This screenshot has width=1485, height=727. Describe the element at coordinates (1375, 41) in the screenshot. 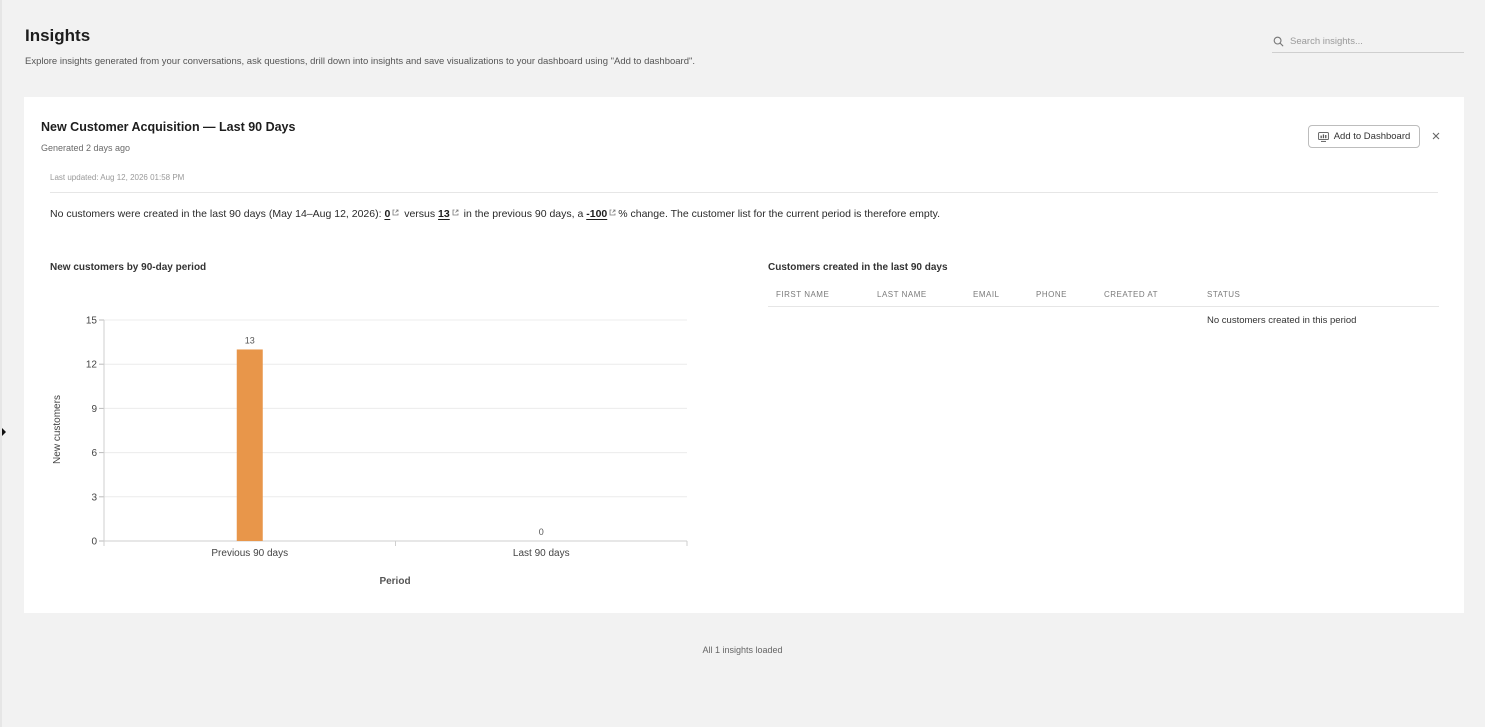

I see `search-input` at that location.